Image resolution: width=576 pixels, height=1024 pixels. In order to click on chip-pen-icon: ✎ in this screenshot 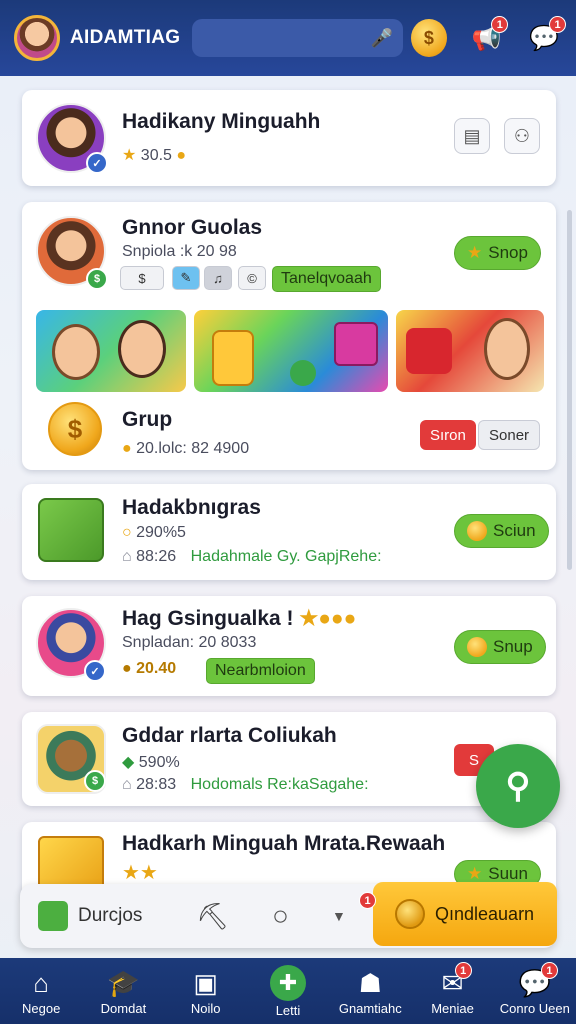, I will do `click(186, 278)`.